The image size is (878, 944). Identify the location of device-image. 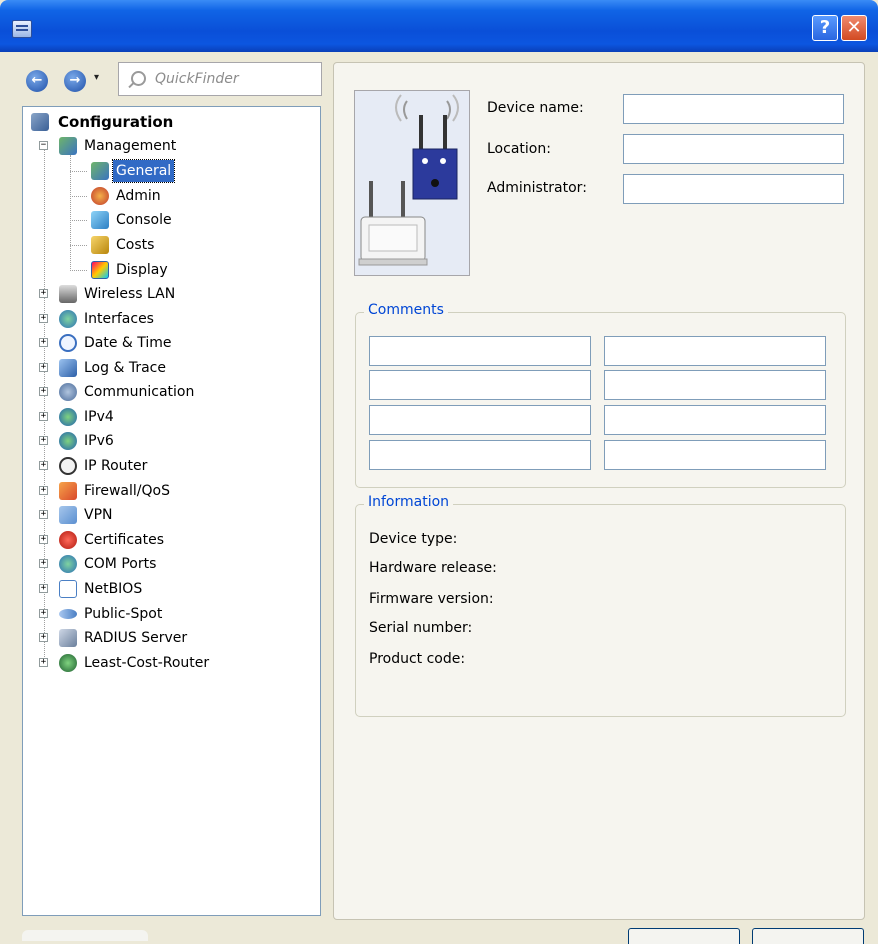
(412, 183).